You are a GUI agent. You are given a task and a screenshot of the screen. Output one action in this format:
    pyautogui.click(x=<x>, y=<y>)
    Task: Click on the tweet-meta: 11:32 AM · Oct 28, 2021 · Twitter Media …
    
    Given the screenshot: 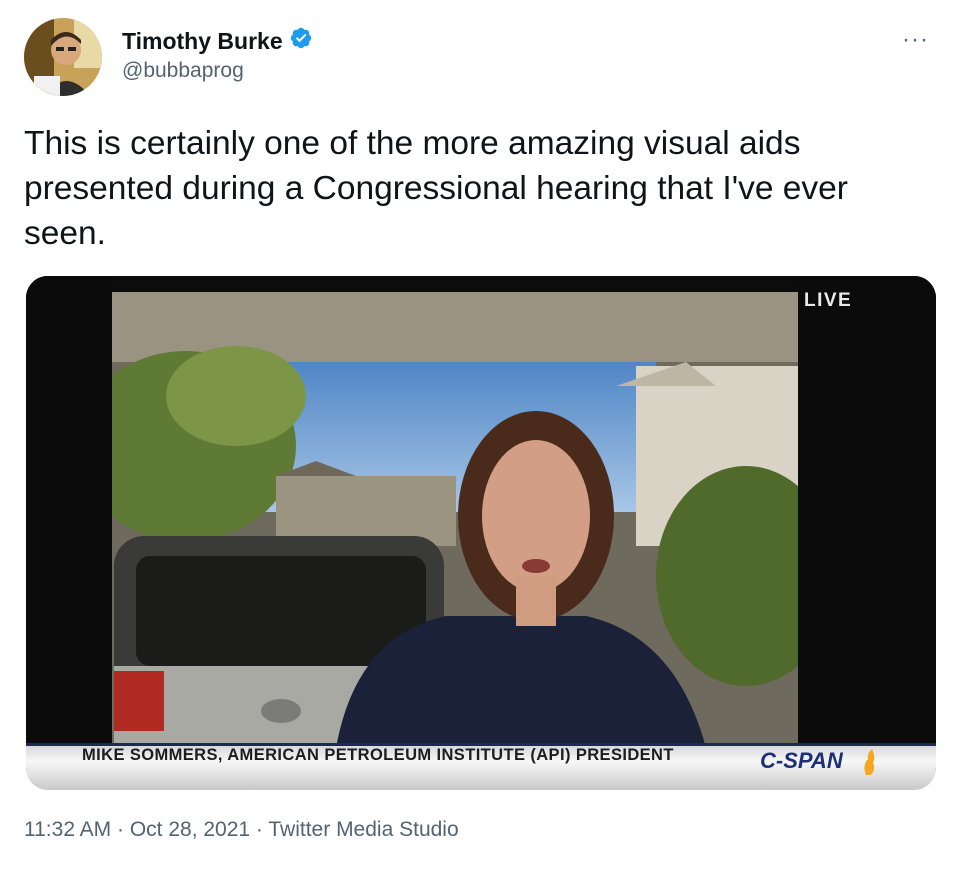 What is the action you would take?
    pyautogui.click(x=241, y=830)
    